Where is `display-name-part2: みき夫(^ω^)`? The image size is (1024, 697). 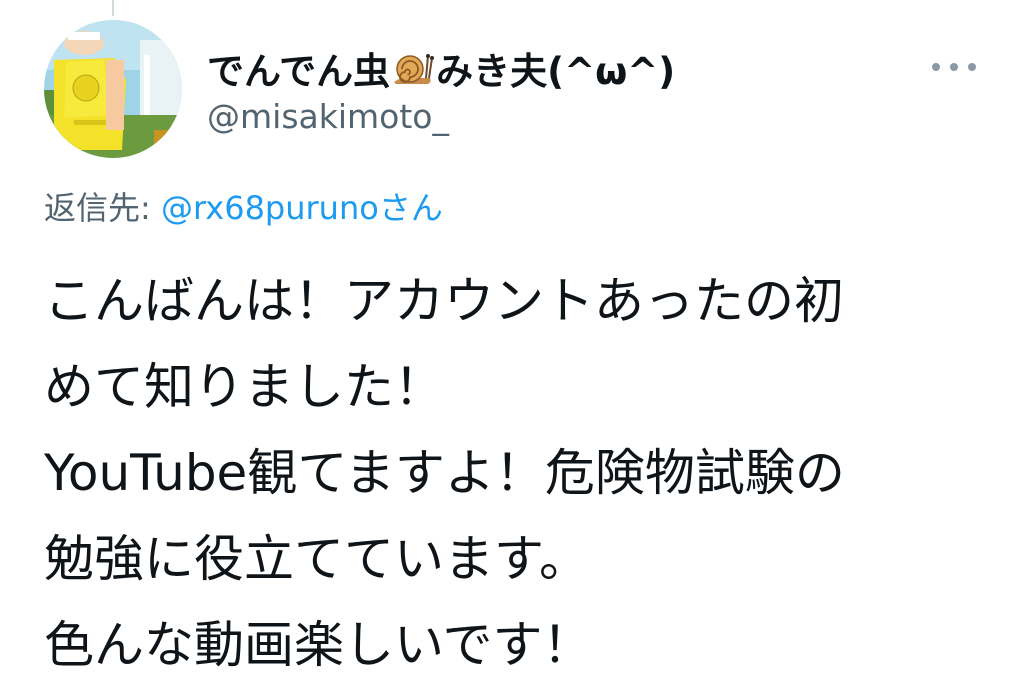
display-name-part2: みき夫(^ω^) is located at coordinates (556, 71).